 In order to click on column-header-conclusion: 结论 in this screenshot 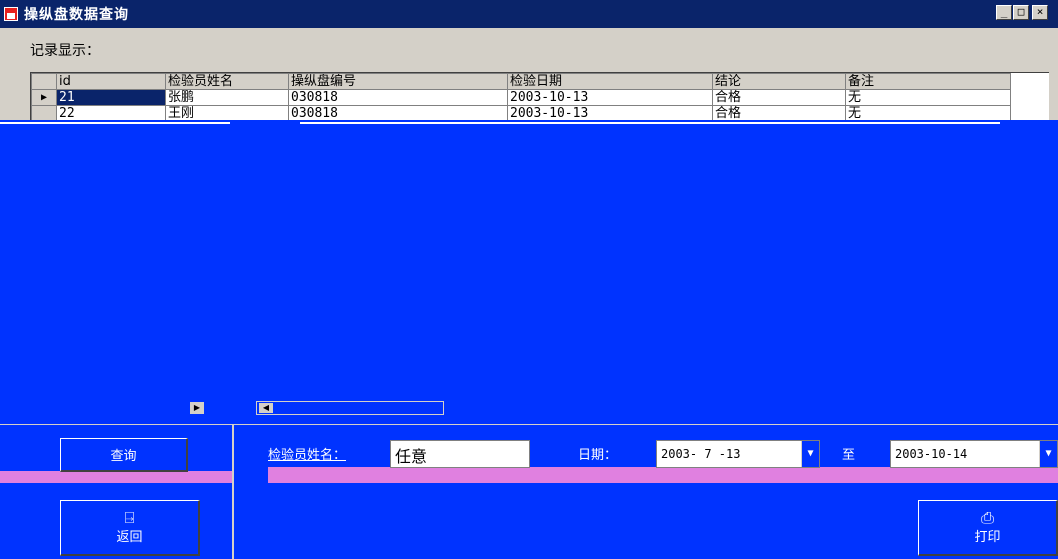, I will do `click(779, 81)`.